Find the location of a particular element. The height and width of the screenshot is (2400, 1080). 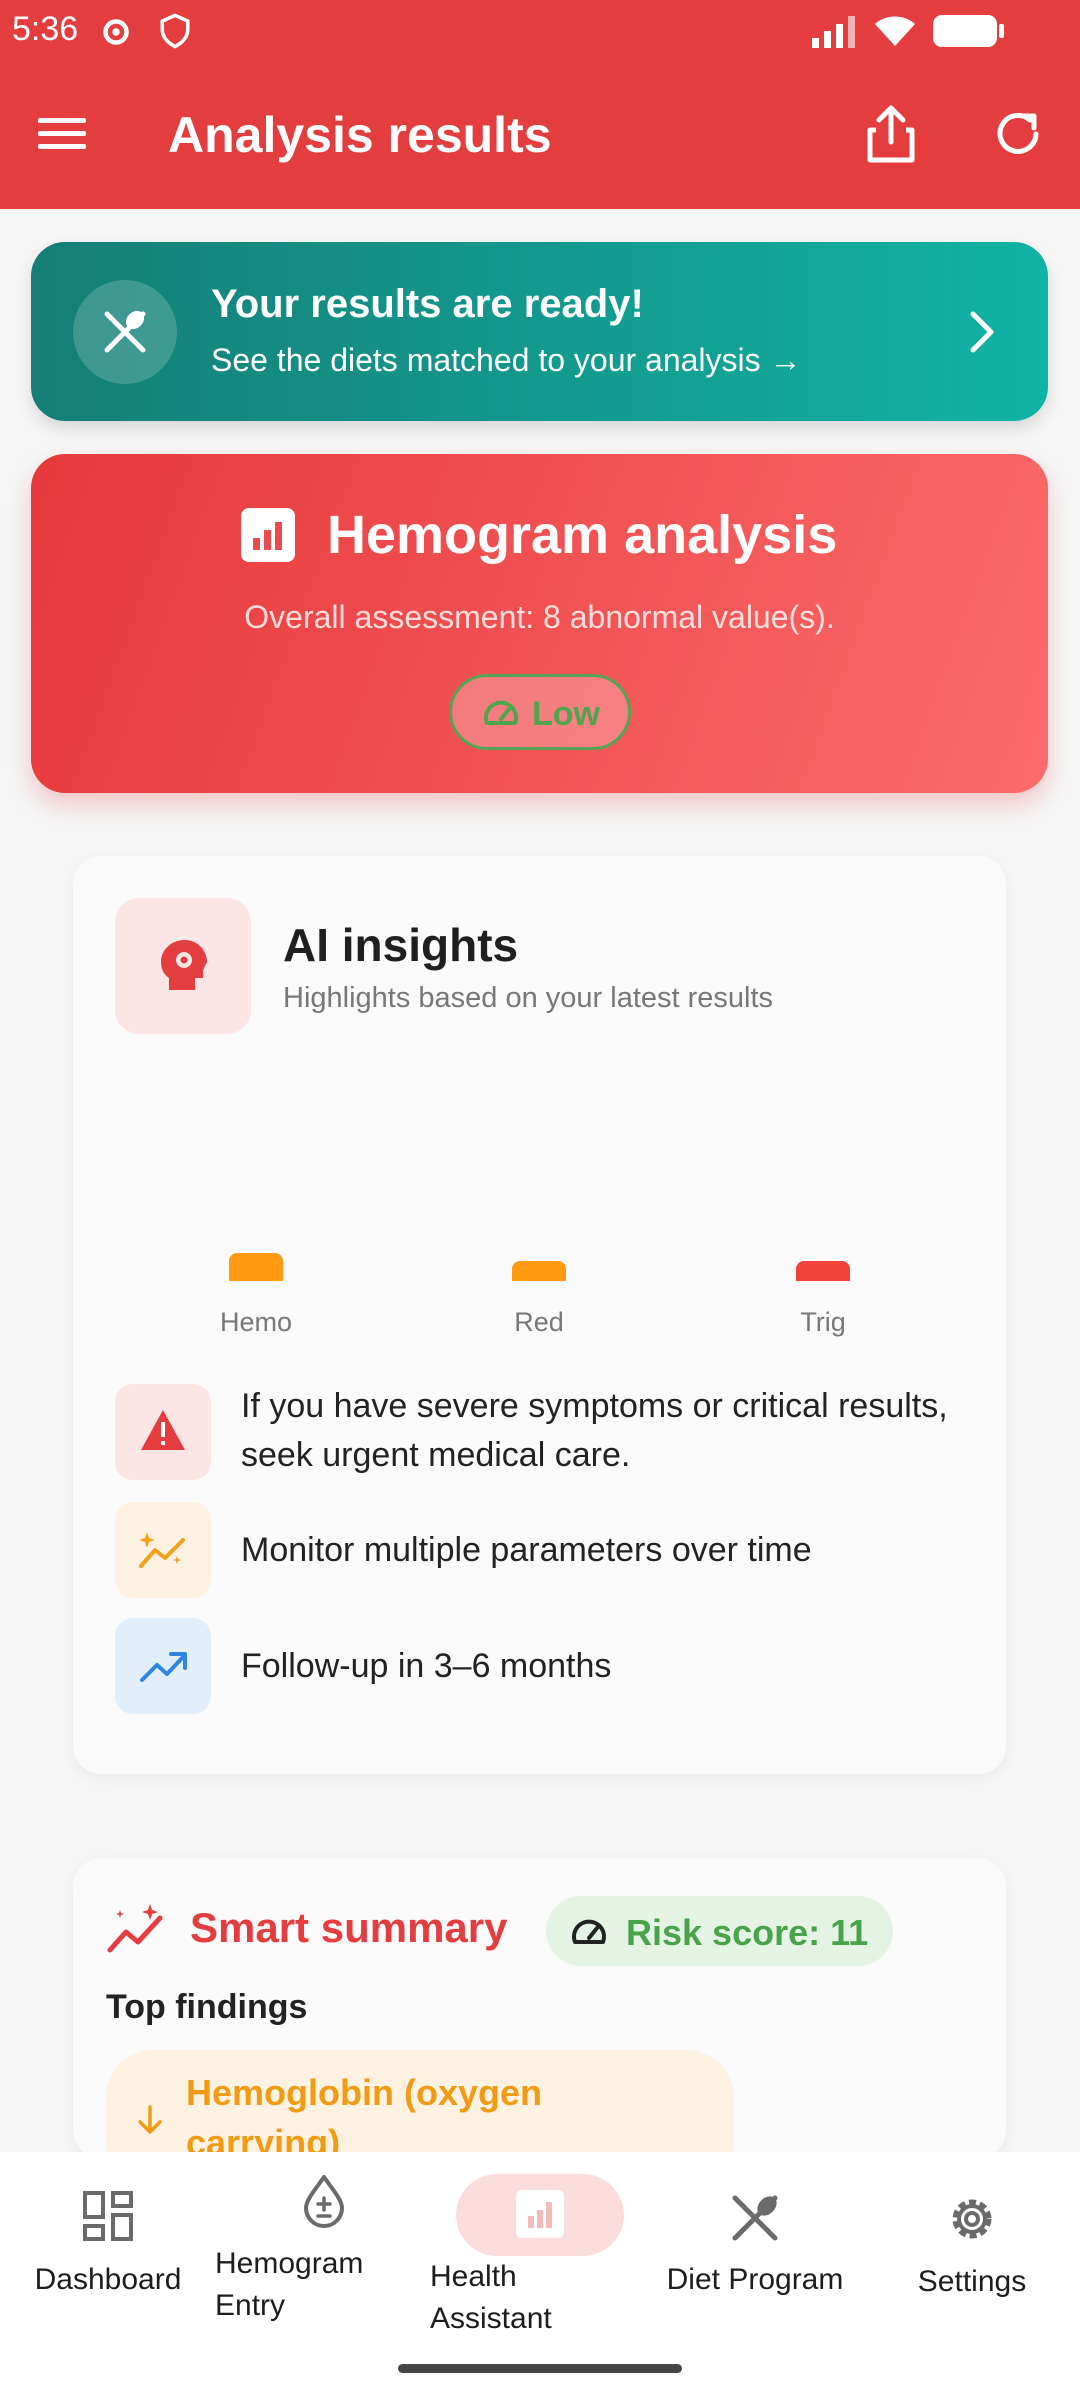

hemogram-title: Hemogram analysis is located at coordinates (582, 535).